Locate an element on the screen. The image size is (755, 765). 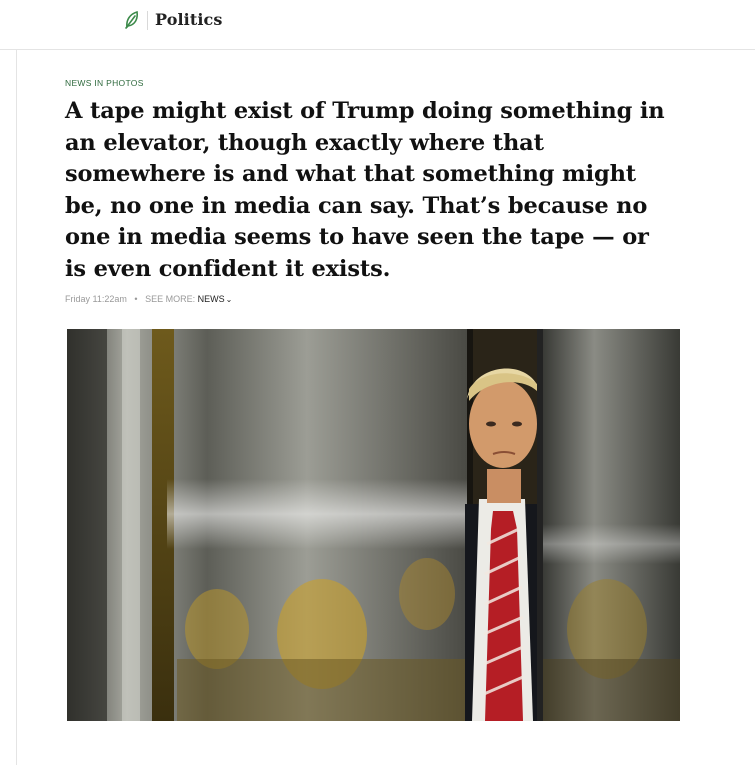
chevron-down-icon: ⌄ is located at coordinates (229, 299).